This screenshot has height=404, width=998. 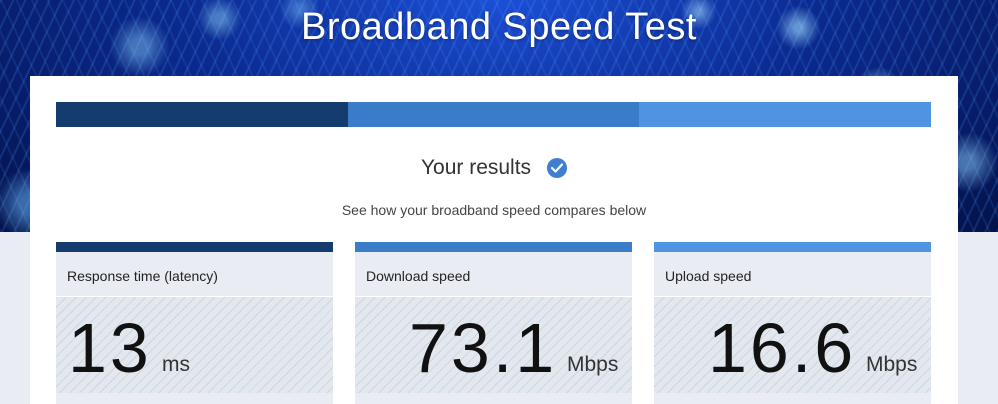 I want to click on metric-value-area: 16.6 Mbps, so click(x=792, y=344).